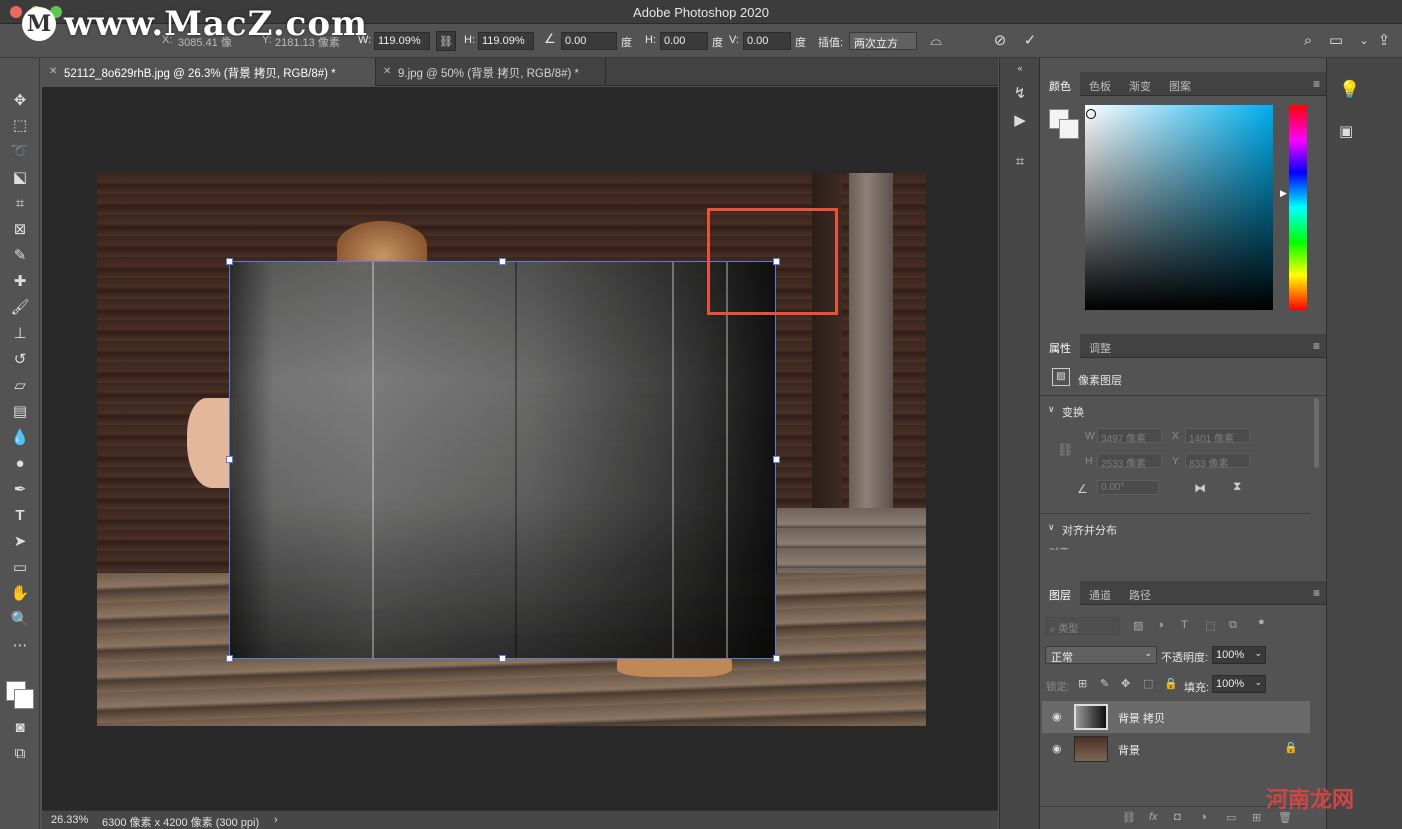  What do you see at coordinates (1129, 817) in the screenshot?
I see `link-layers-icon: ⛓` at bounding box center [1129, 817].